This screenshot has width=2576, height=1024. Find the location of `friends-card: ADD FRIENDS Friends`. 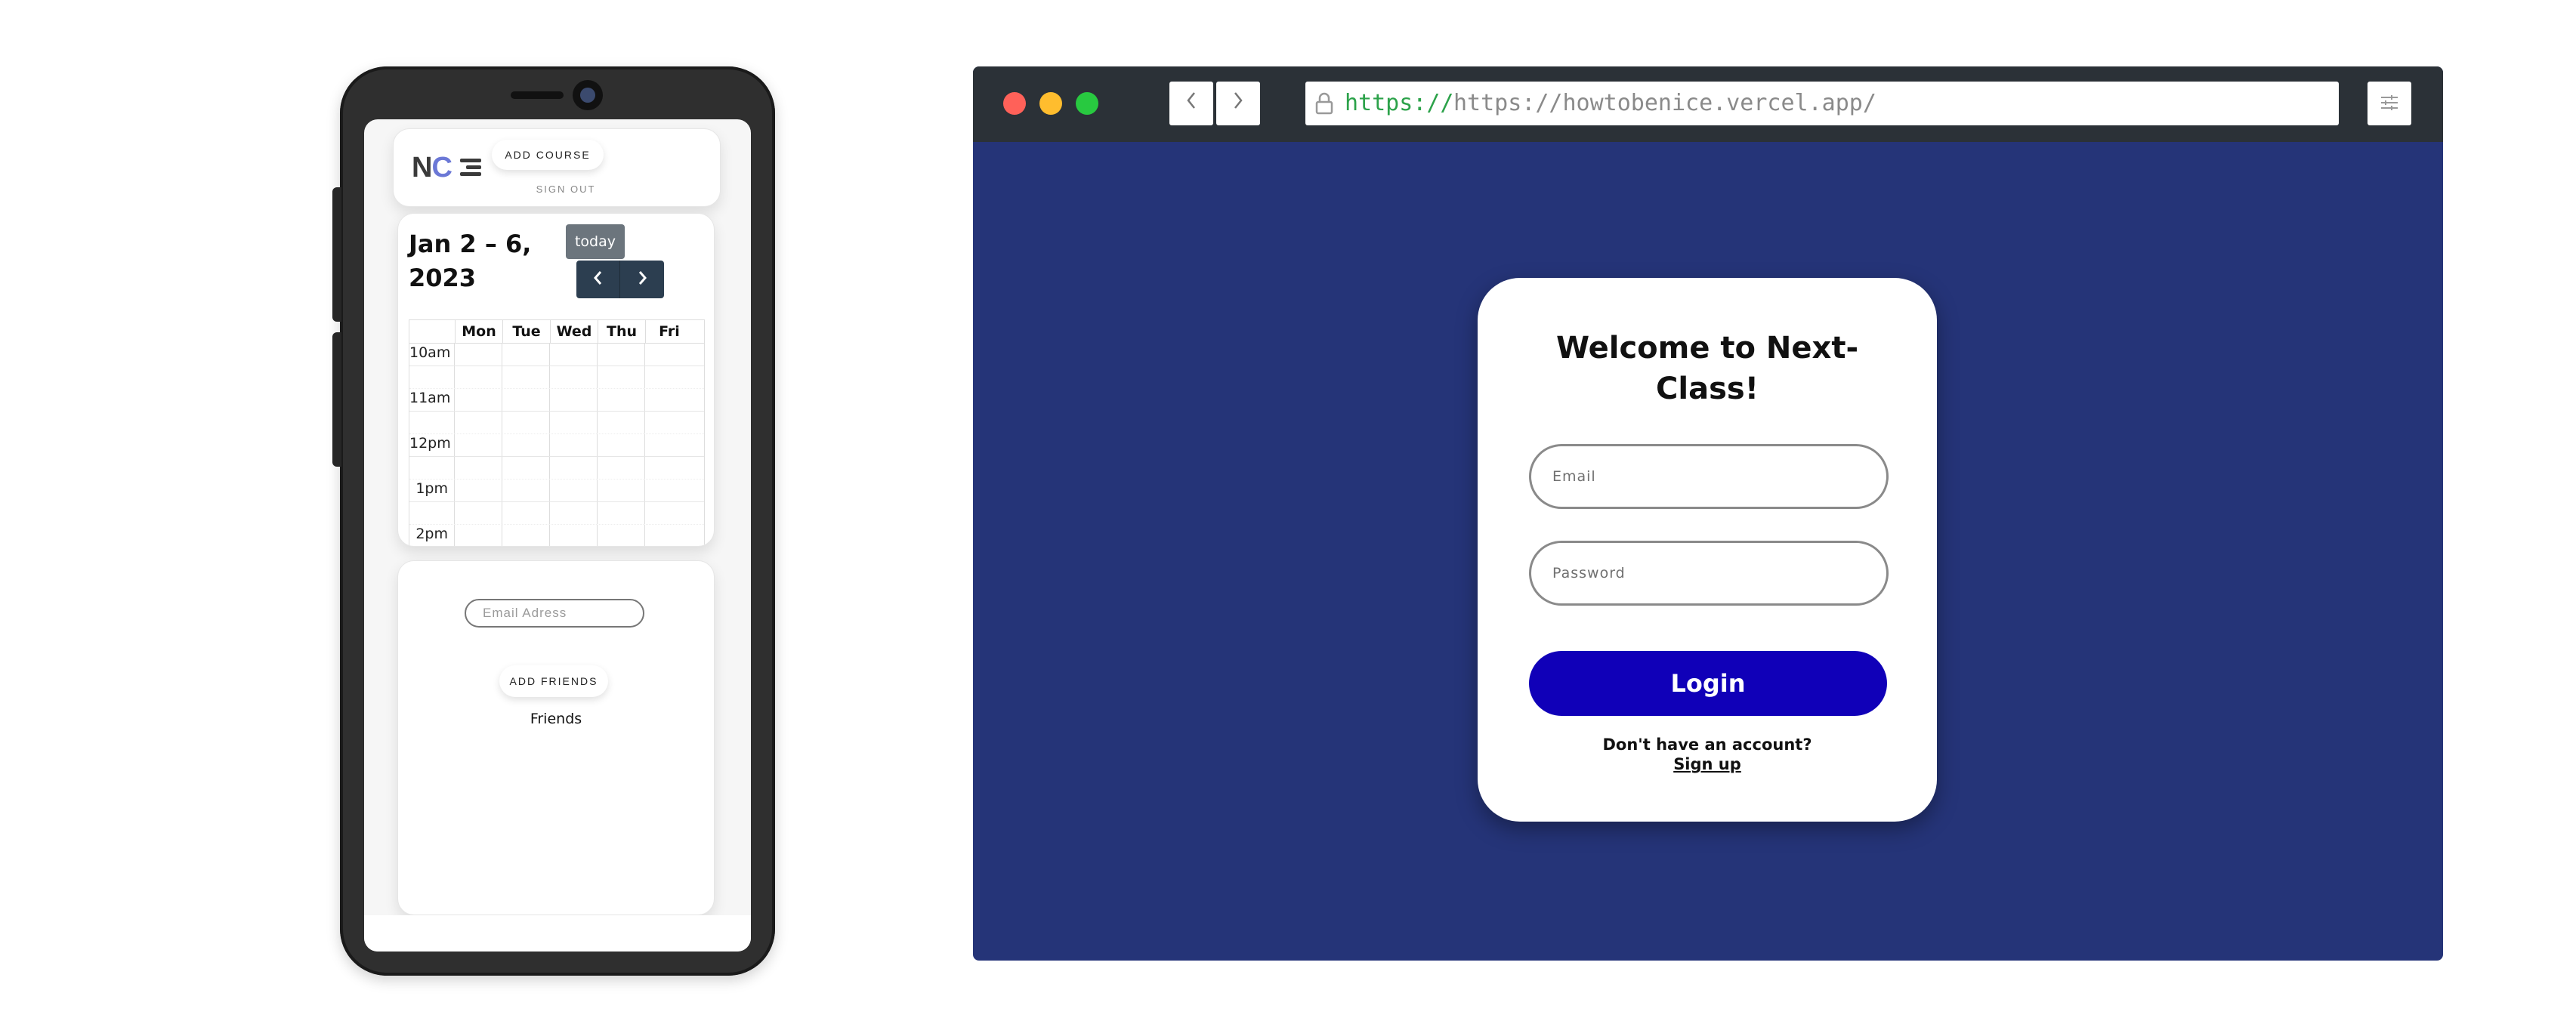

friends-card: ADD FRIENDS Friends is located at coordinates (556, 737).